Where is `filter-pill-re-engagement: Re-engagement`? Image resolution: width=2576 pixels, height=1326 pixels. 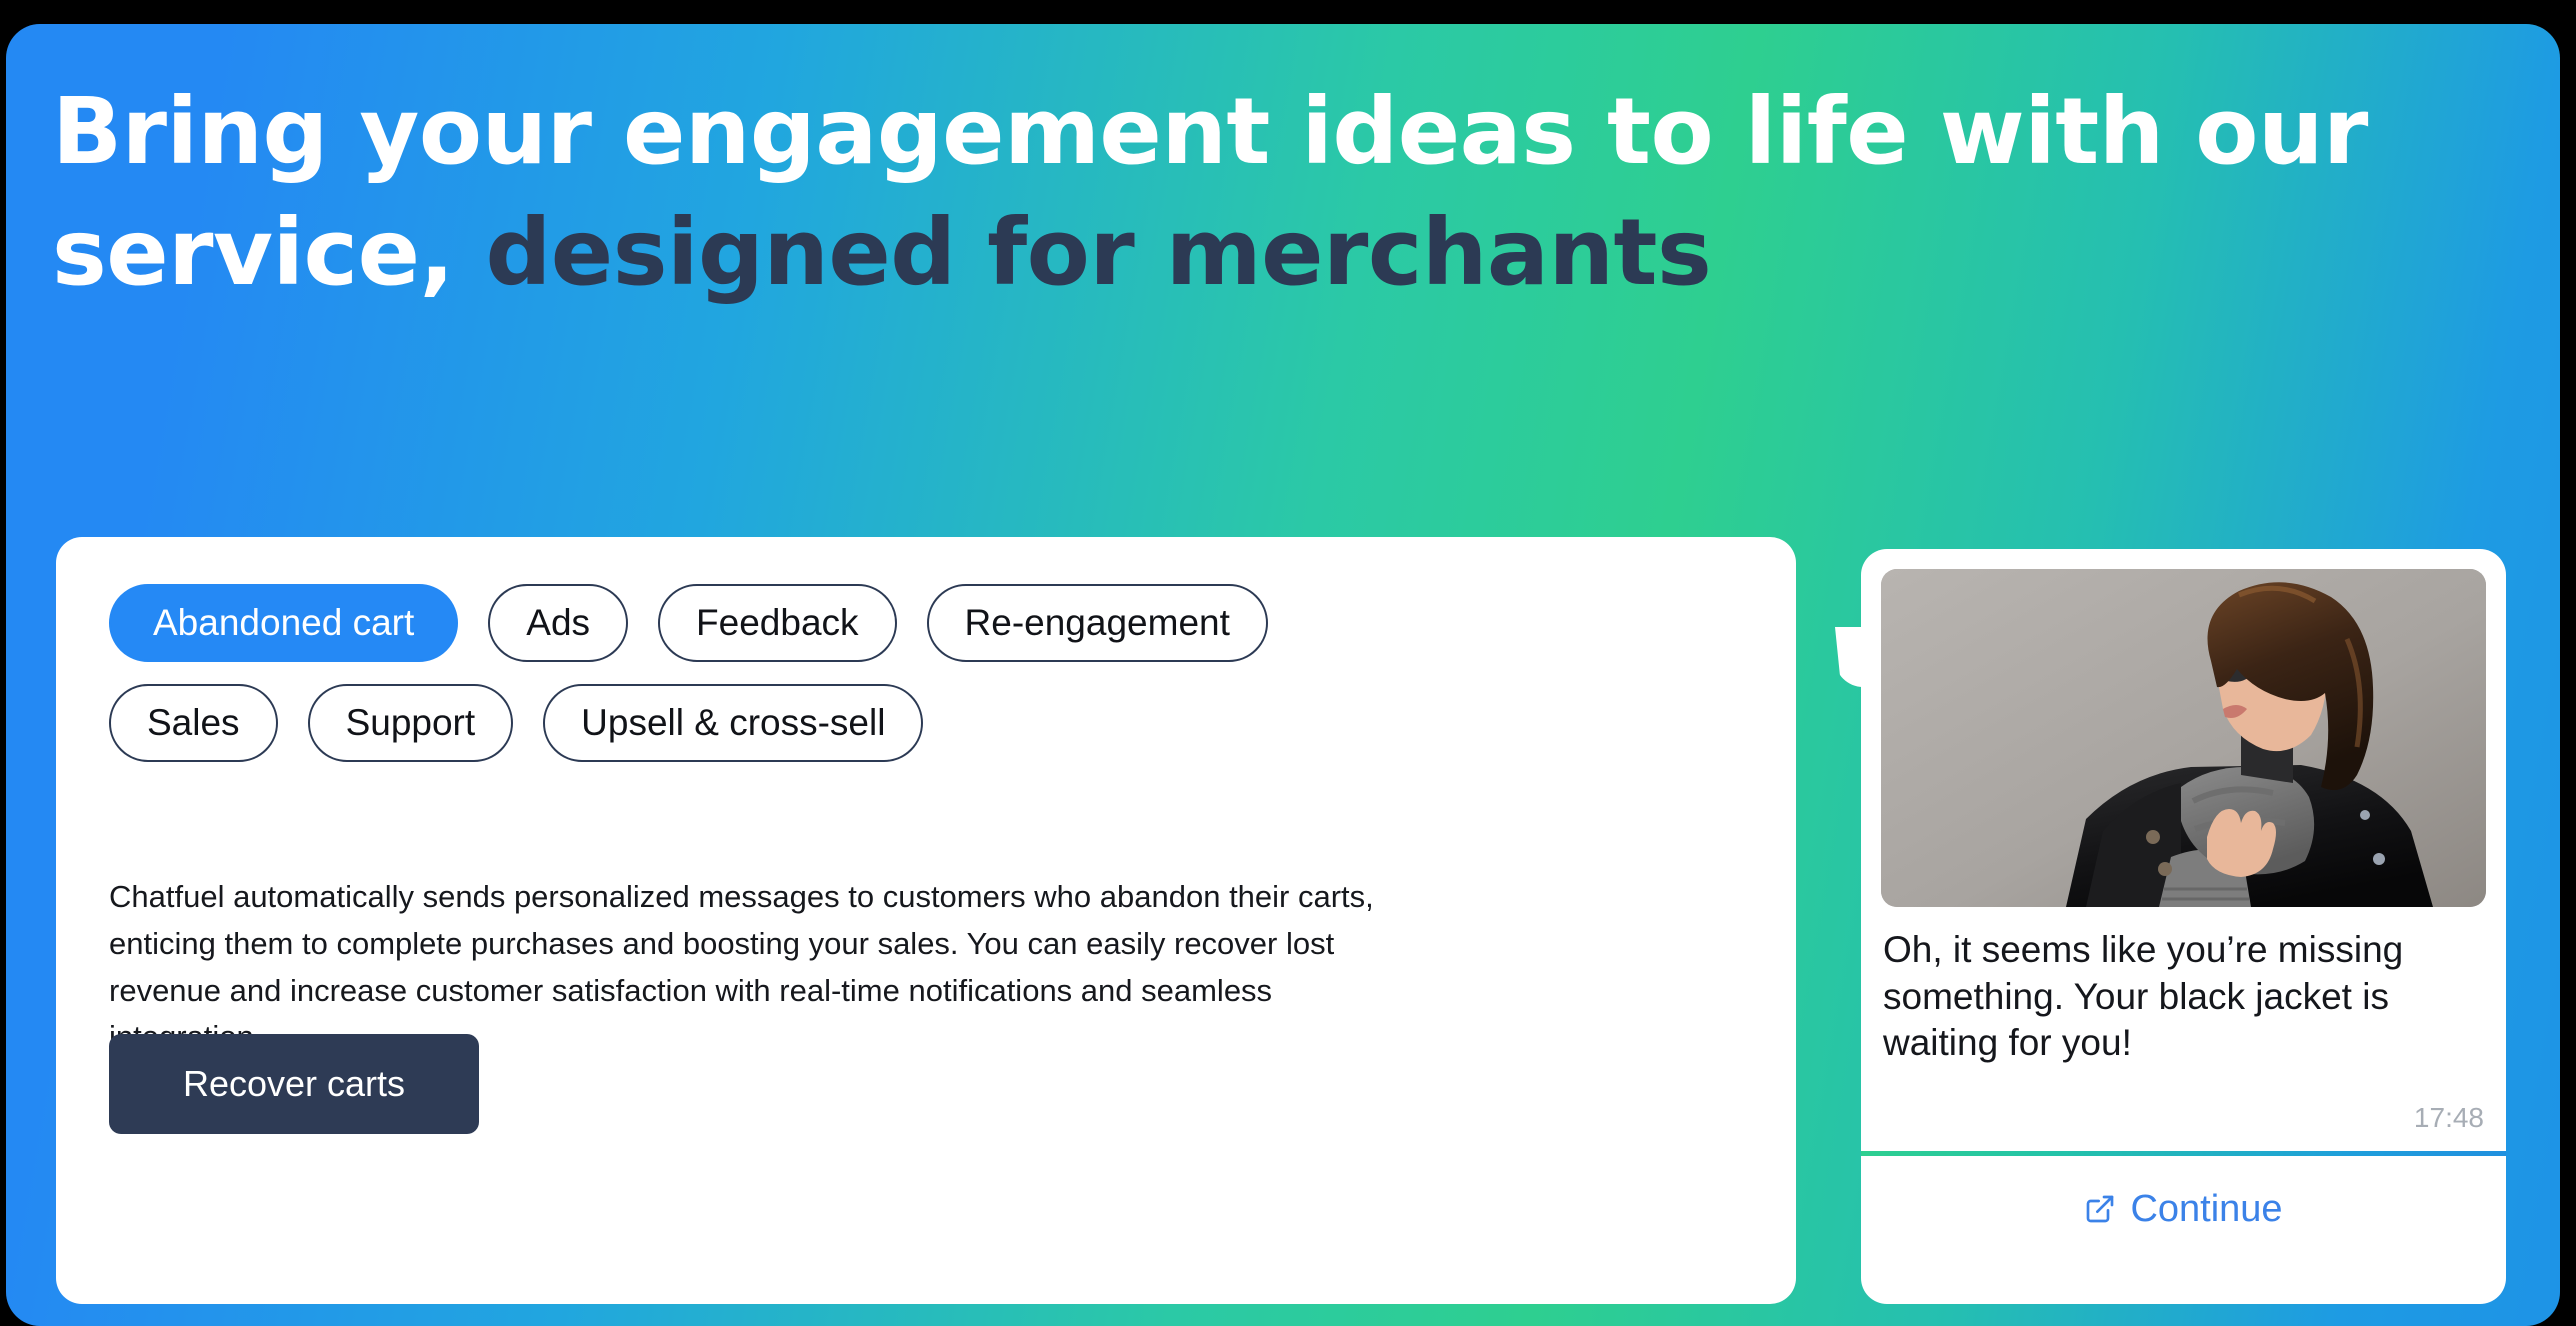 filter-pill-re-engagement: Re-engagement is located at coordinates (1097, 623).